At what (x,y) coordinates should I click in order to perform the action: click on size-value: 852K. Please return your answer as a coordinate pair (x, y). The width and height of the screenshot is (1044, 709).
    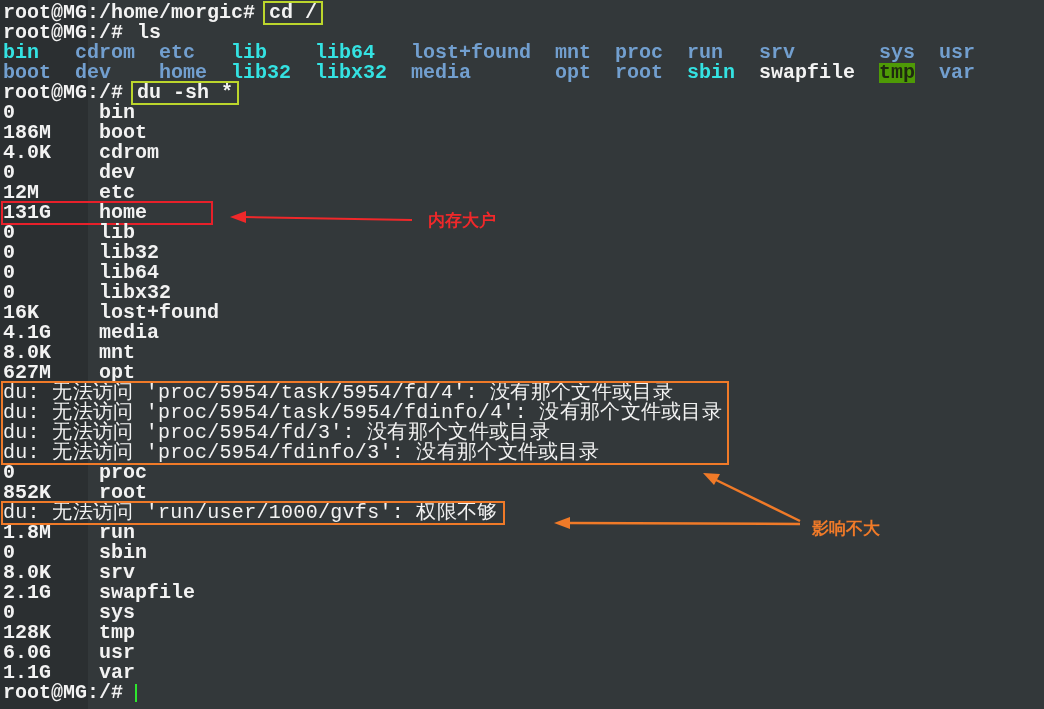
    Looking at the image, I should click on (27, 492).